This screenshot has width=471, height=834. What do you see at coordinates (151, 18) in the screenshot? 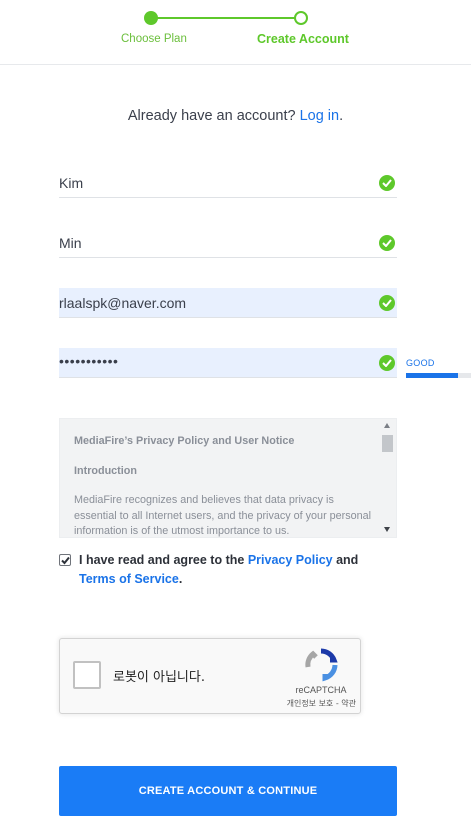
I see `step-choose-plan-dot` at bounding box center [151, 18].